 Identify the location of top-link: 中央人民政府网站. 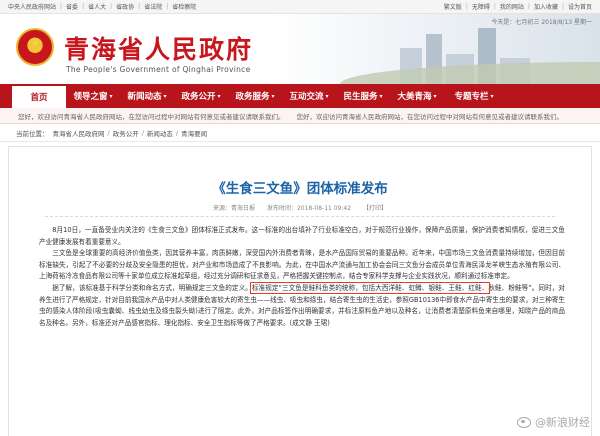
(32, 6).